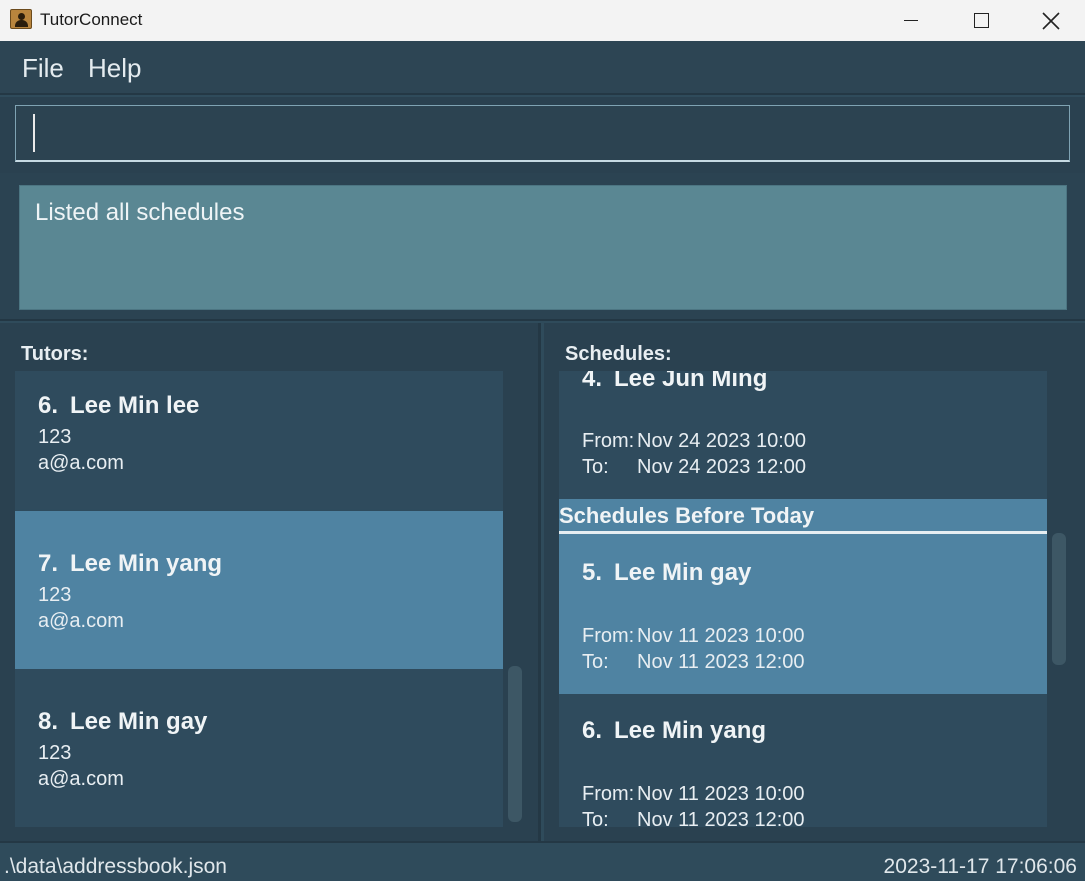 The image size is (1085, 881). Describe the element at coordinates (43, 68) in the screenshot. I see `menu-file: File` at that location.